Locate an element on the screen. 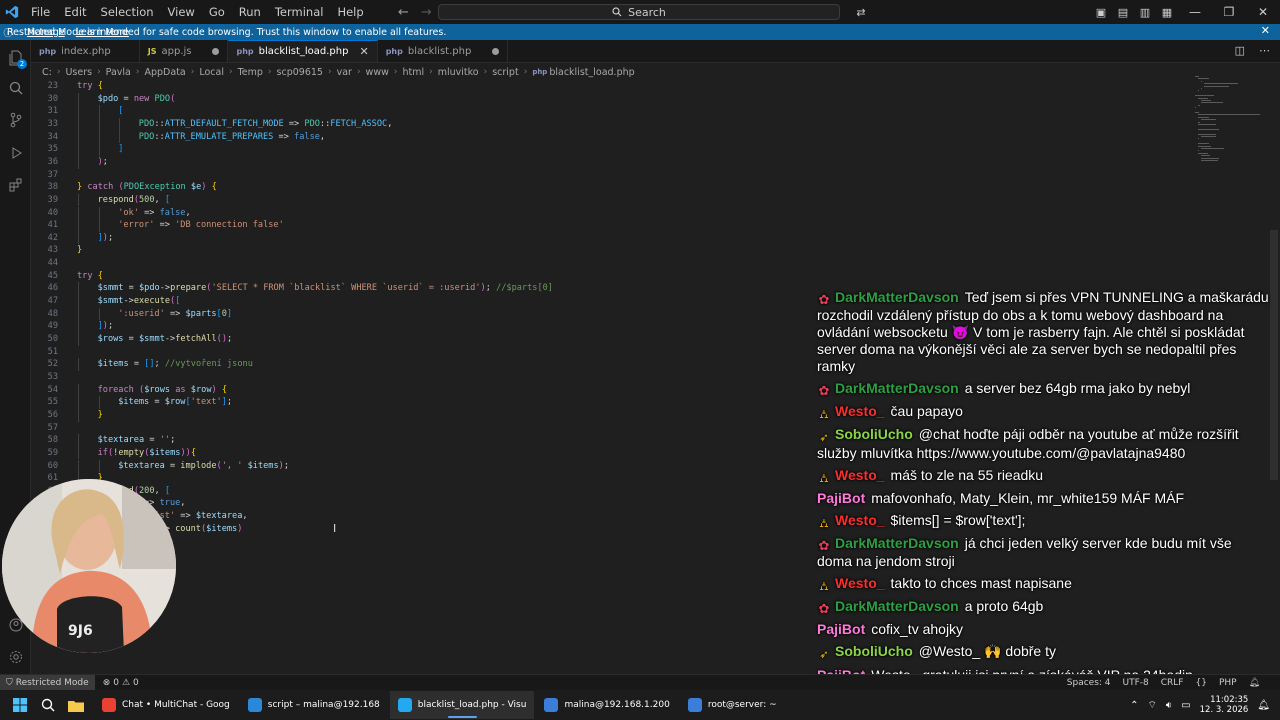 The width and height of the screenshot is (1280, 720). file-explorer-icon is located at coordinates (76, 705).